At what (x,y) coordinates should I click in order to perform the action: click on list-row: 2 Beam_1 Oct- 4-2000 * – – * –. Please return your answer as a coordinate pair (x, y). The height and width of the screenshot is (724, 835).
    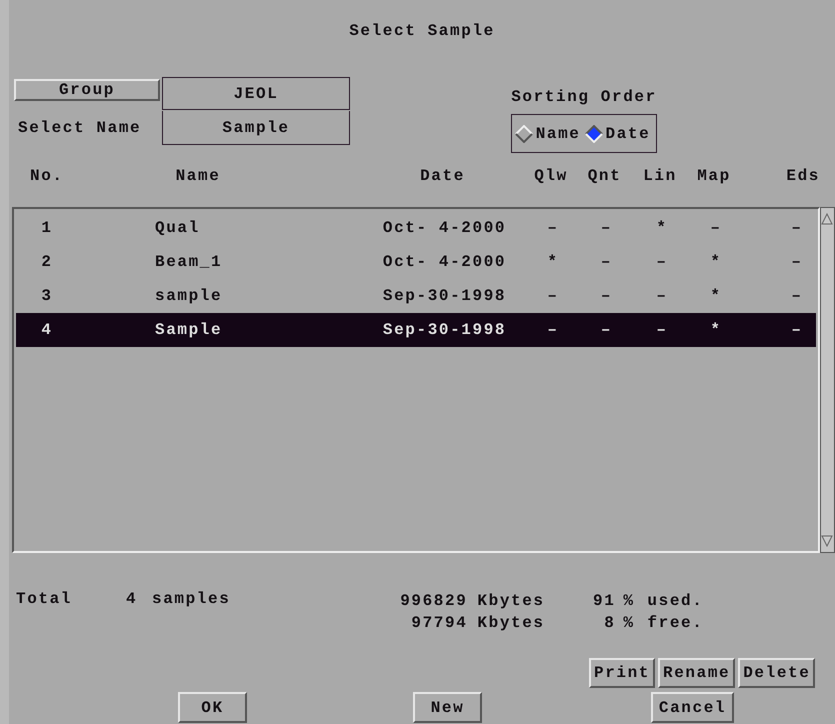
    Looking at the image, I should click on (416, 262).